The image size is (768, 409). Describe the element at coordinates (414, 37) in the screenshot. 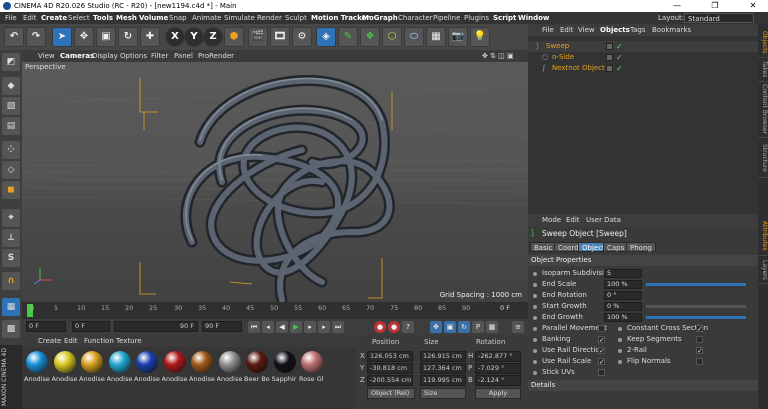

I see `deformer-icon: ⬭` at that location.